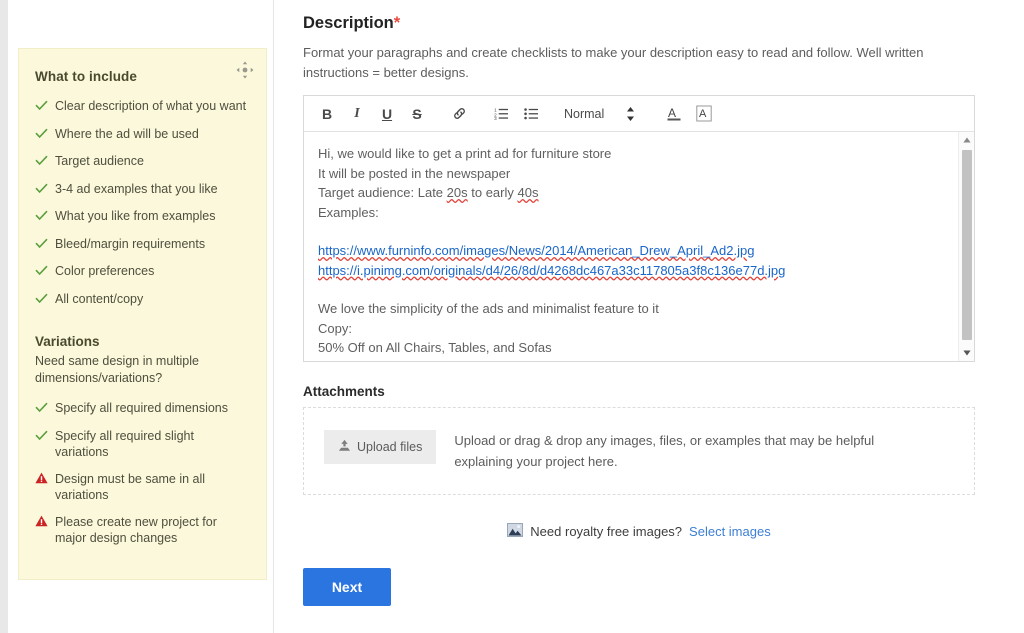  I want to click on upload-files-button: Upload files, so click(380, 447).